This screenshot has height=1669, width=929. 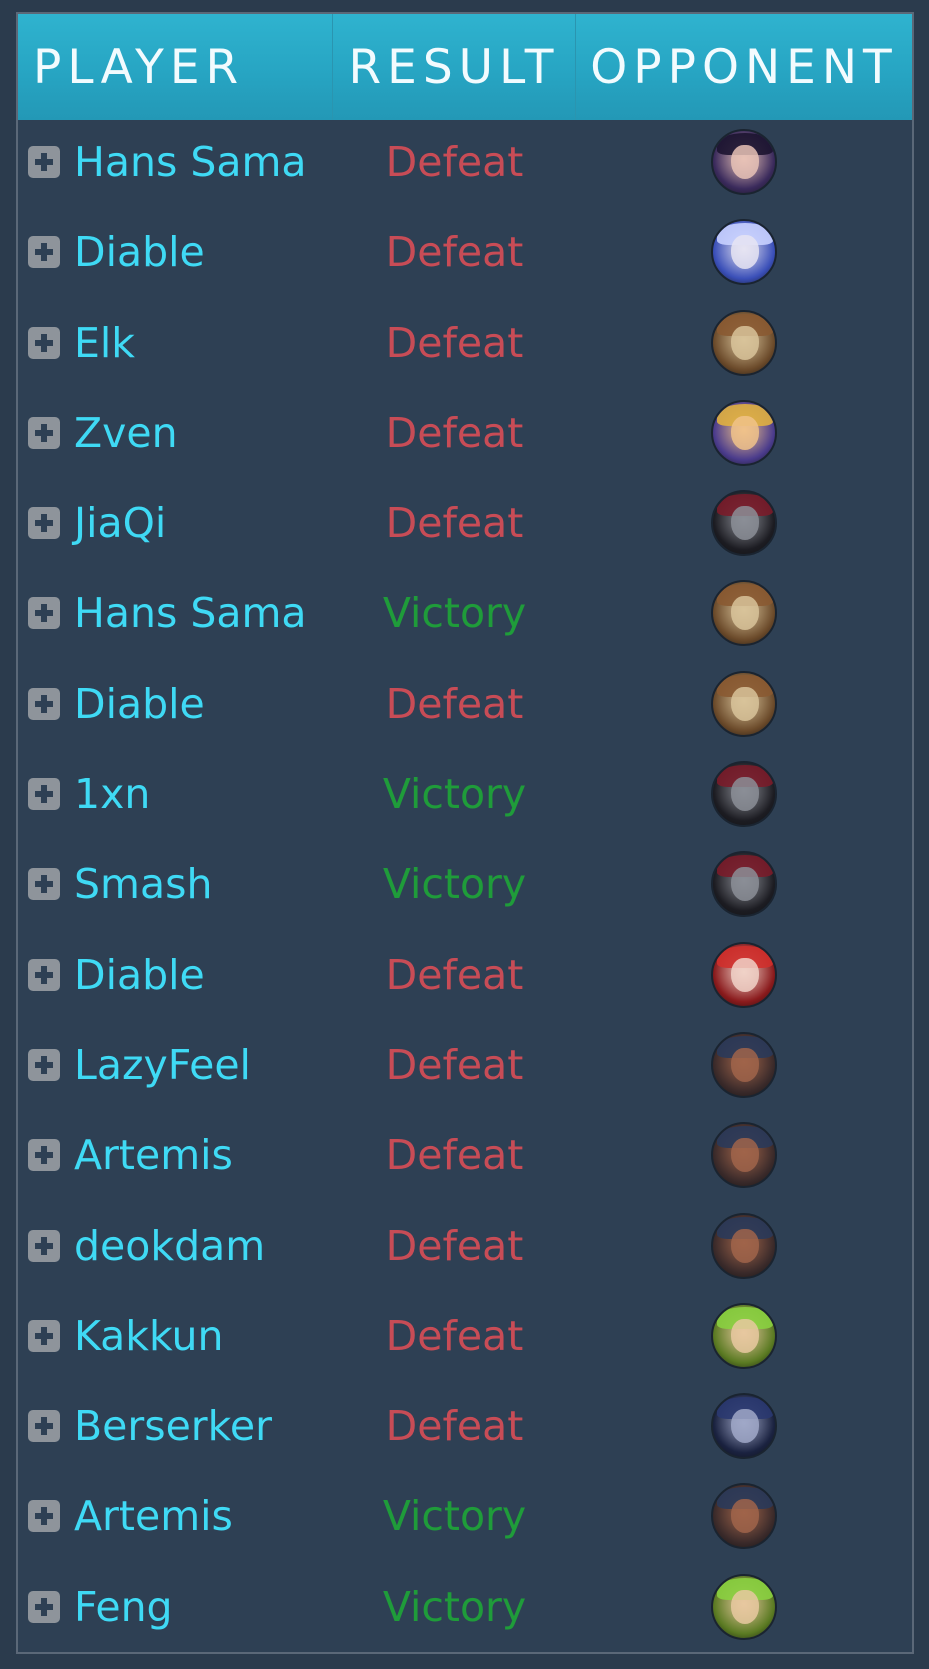 I want to click on table-row: Zven Defeat, so click(x=465, y=446).